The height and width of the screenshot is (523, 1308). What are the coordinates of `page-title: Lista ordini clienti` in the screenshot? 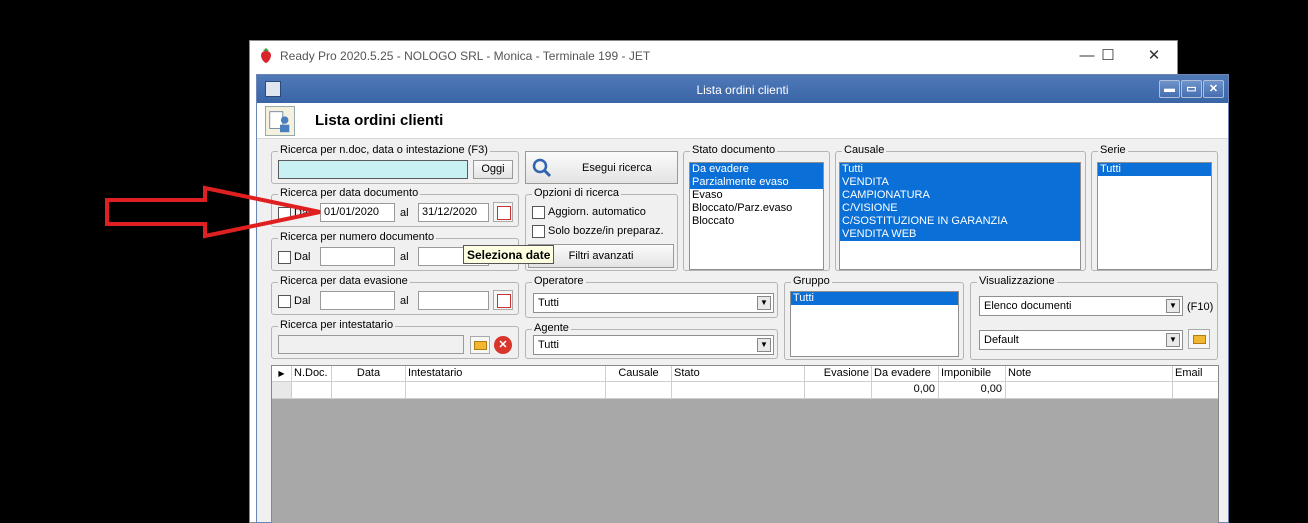 It's located at (379, 120).